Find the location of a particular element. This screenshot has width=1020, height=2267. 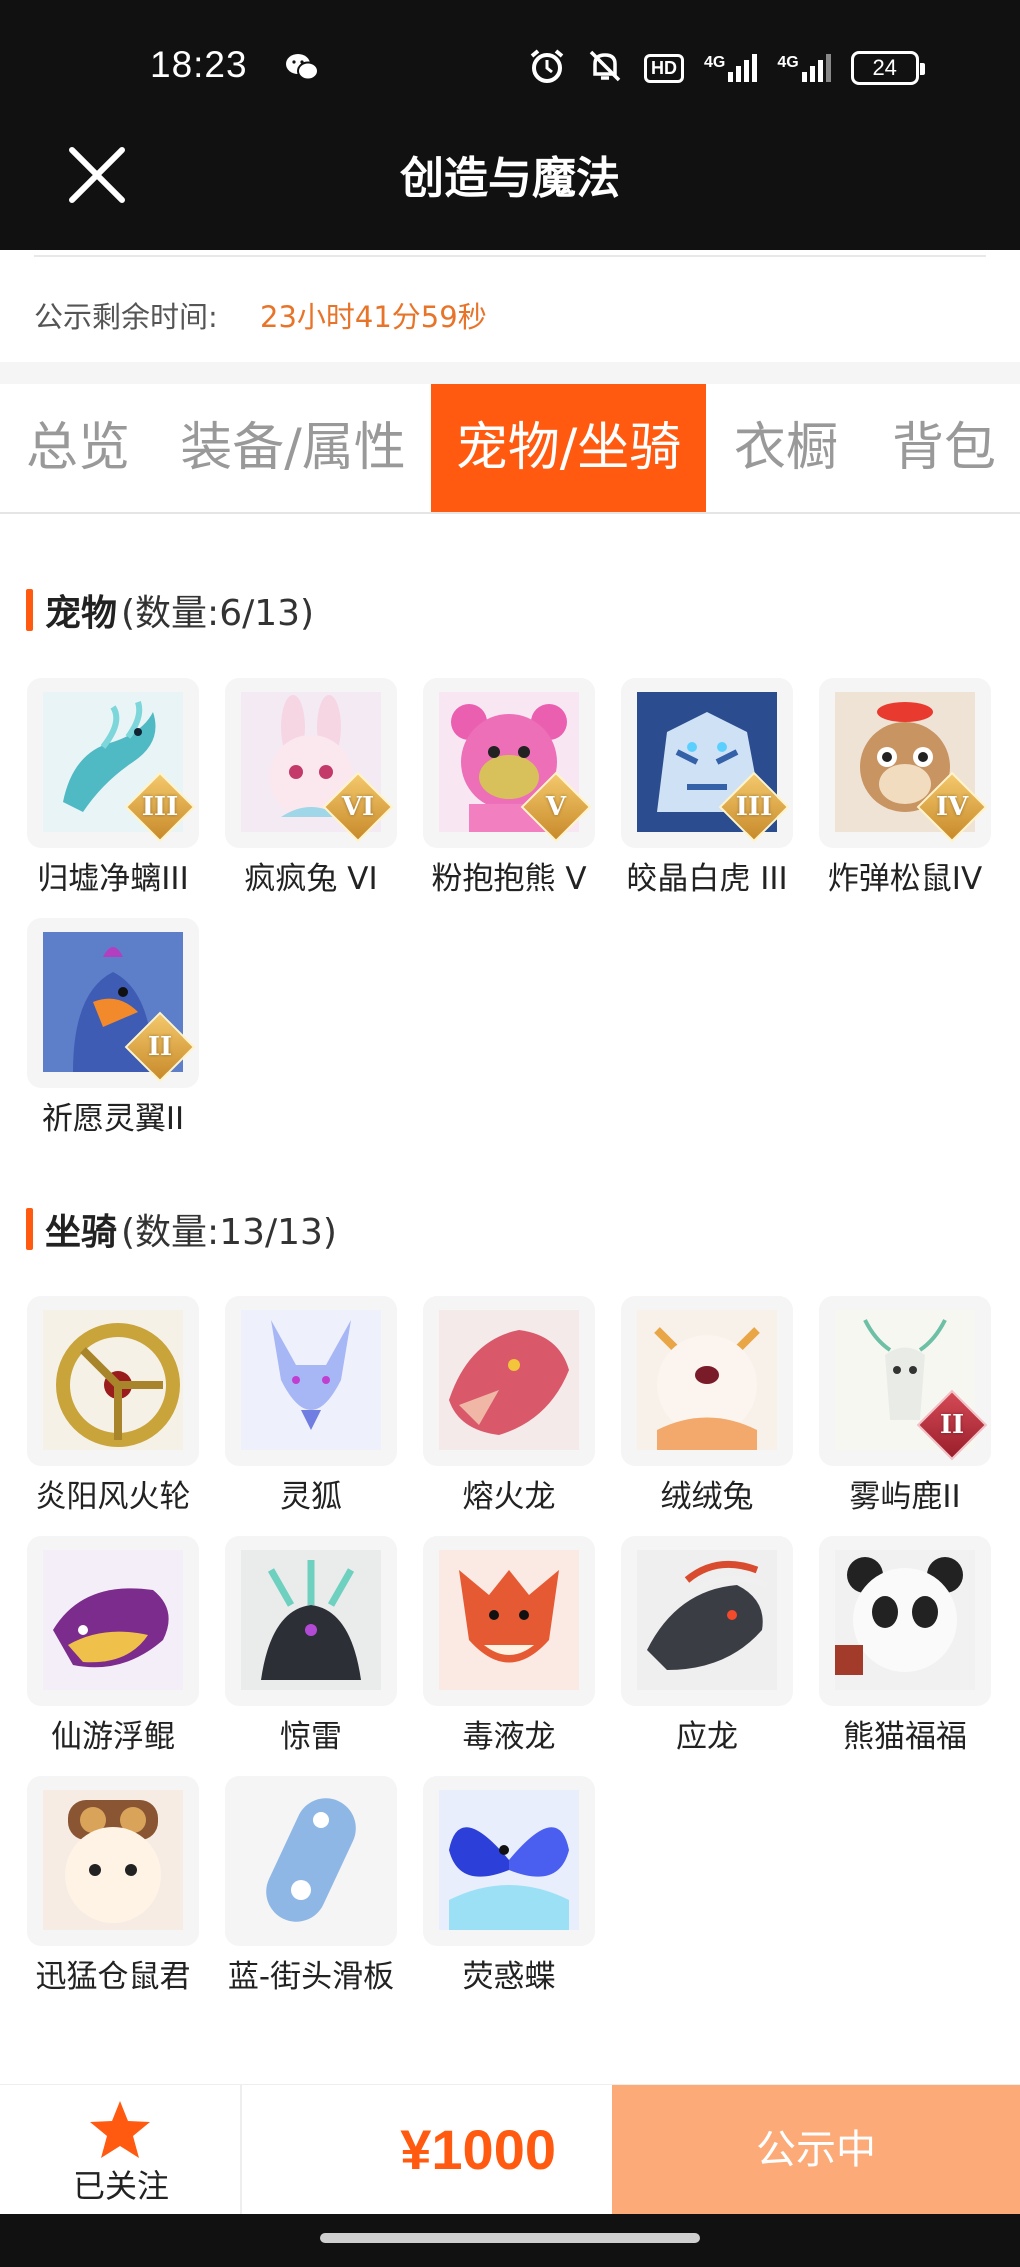

mount-item: 毒液龙 is located at coordinates (509, 1647).